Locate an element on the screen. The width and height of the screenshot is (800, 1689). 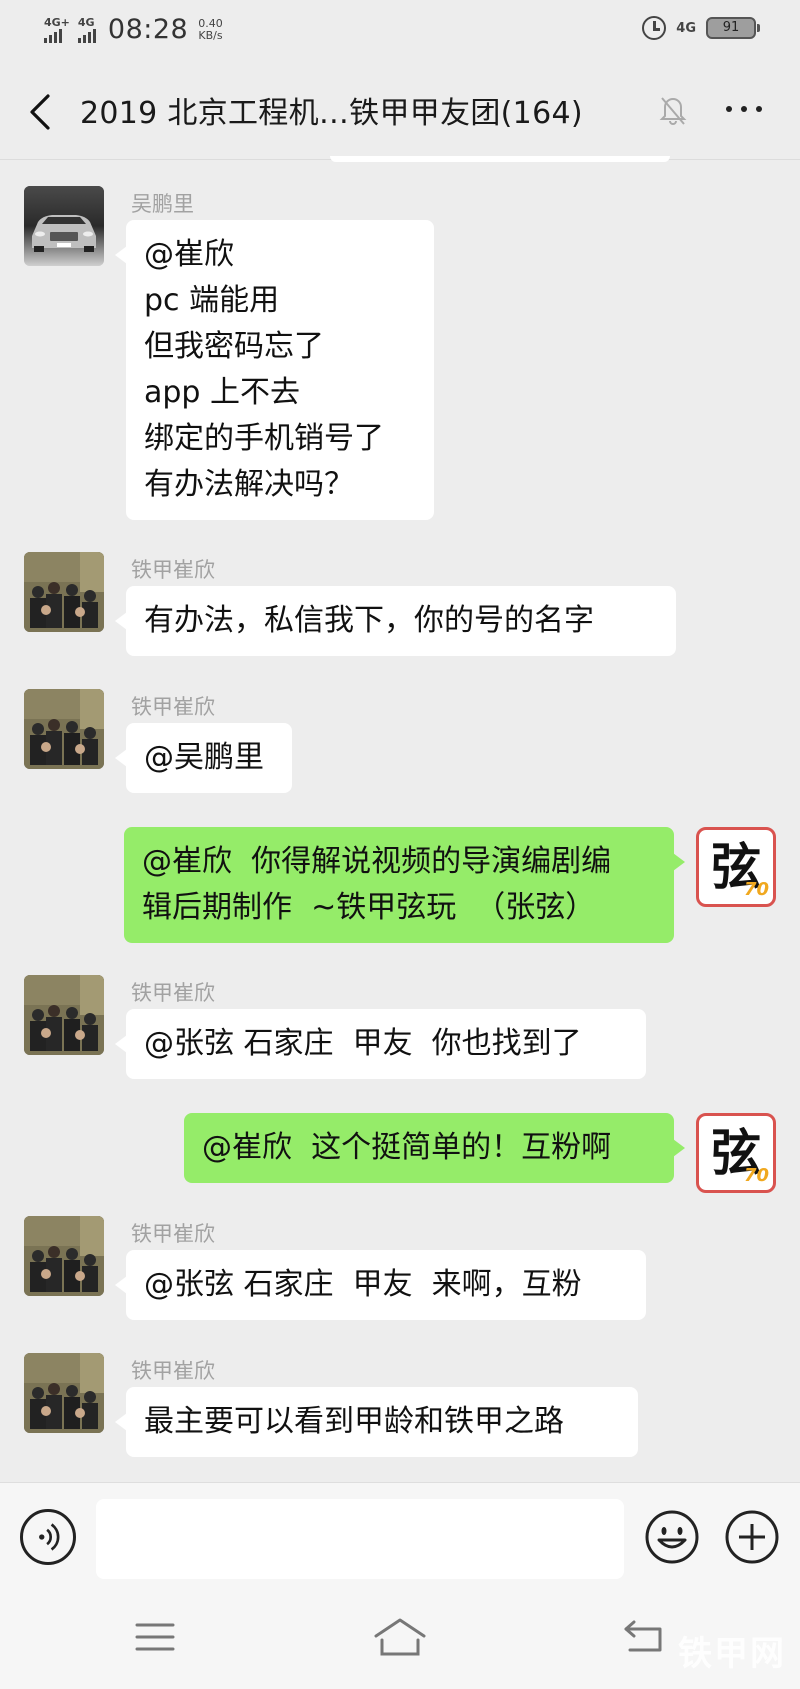
mute-bell-icon is located at coordinates (673, 111).